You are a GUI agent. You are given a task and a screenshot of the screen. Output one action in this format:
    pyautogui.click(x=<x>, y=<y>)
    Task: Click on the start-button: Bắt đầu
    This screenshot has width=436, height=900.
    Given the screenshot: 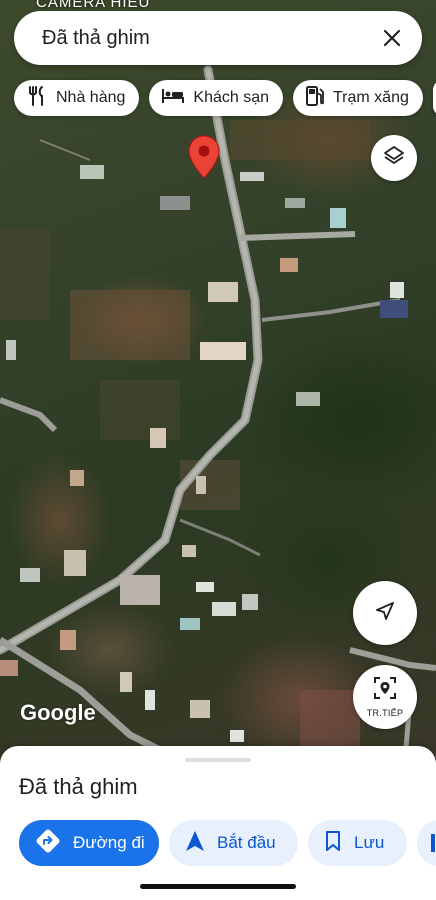 What is the action you would take?
    pyautogui.click(x=233, y=843)
    